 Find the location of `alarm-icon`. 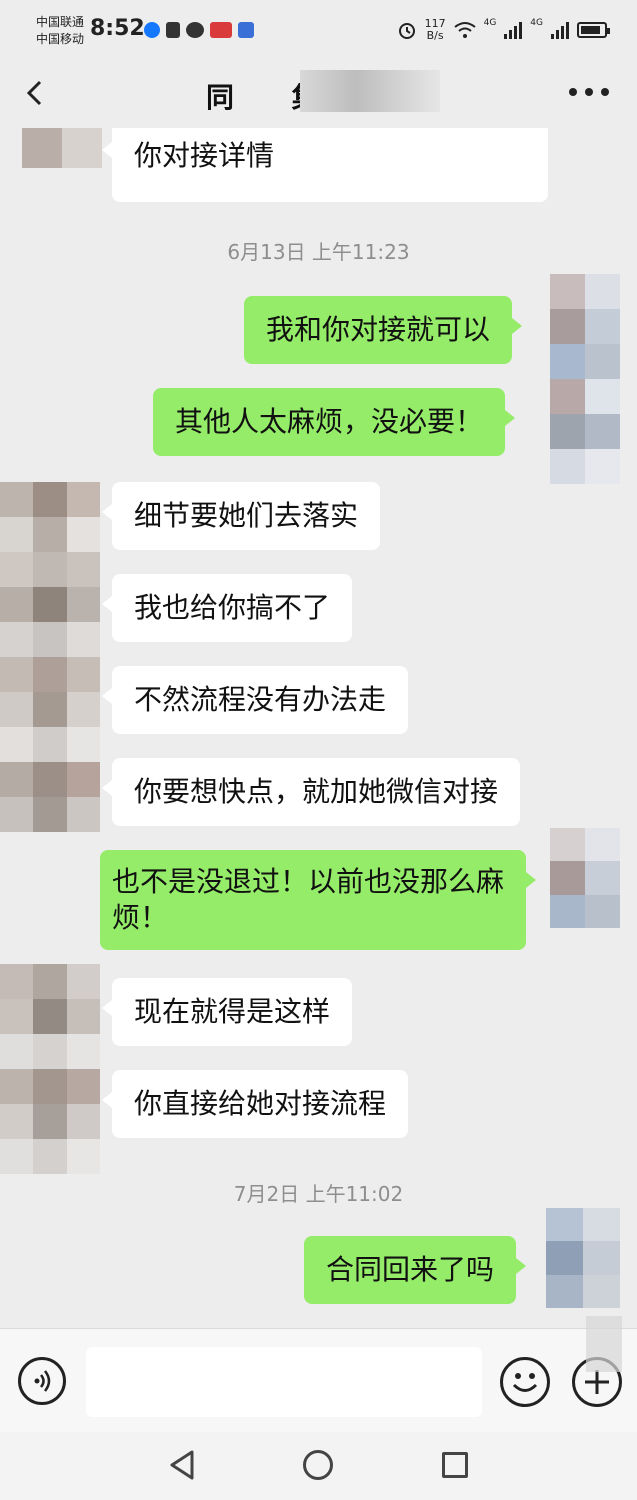

alarm-icon is located at coordinates (406, 31).